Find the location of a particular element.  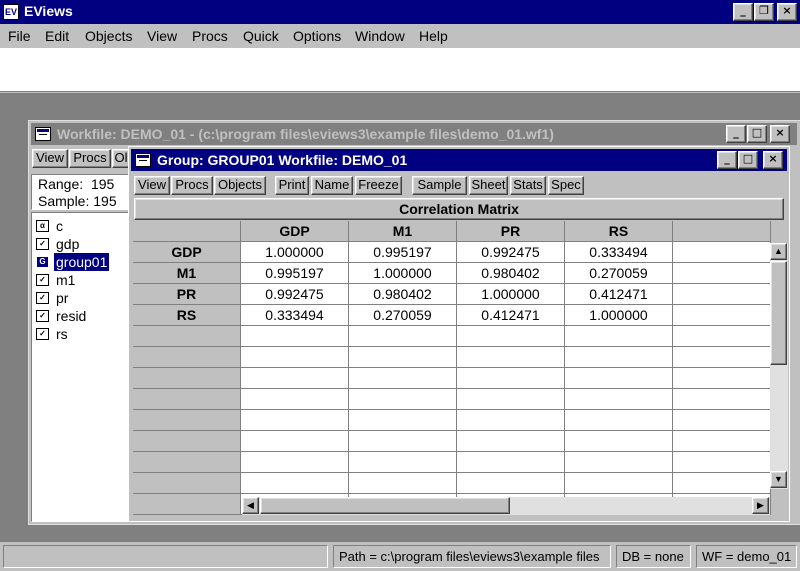

column-header: GDP is located at coordinates (295, 231).